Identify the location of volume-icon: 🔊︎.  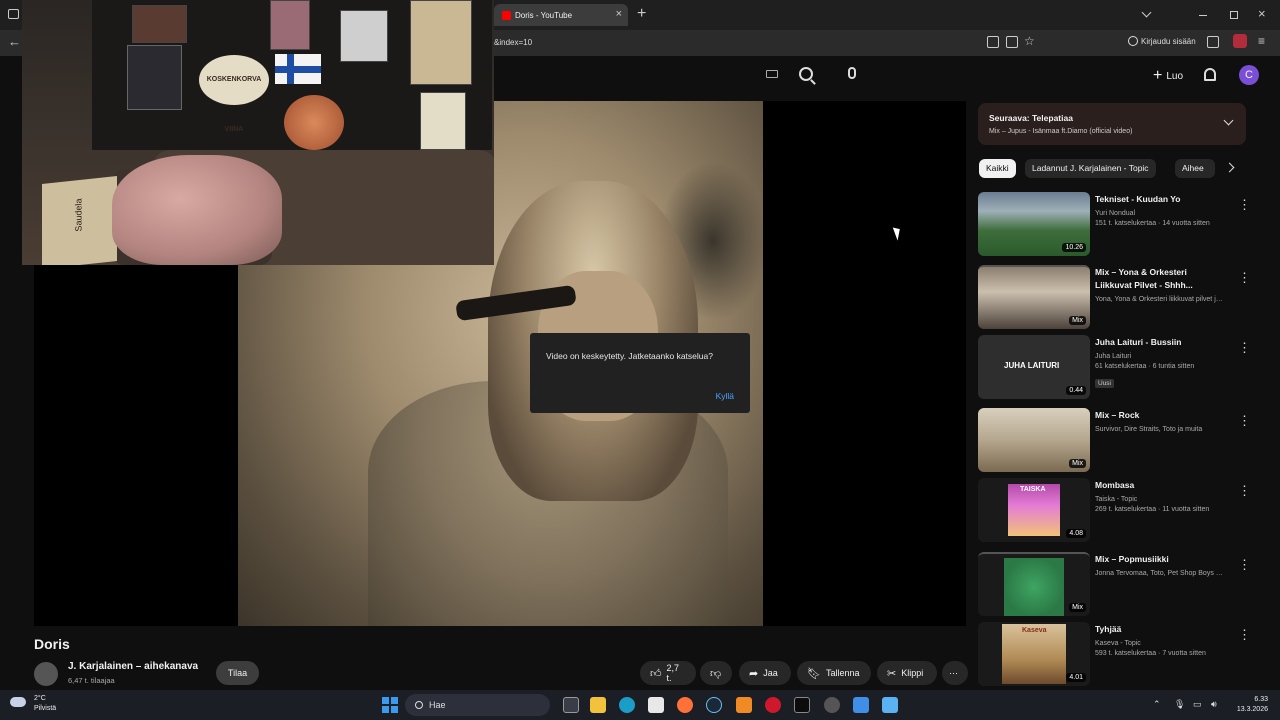
(1214, 704).